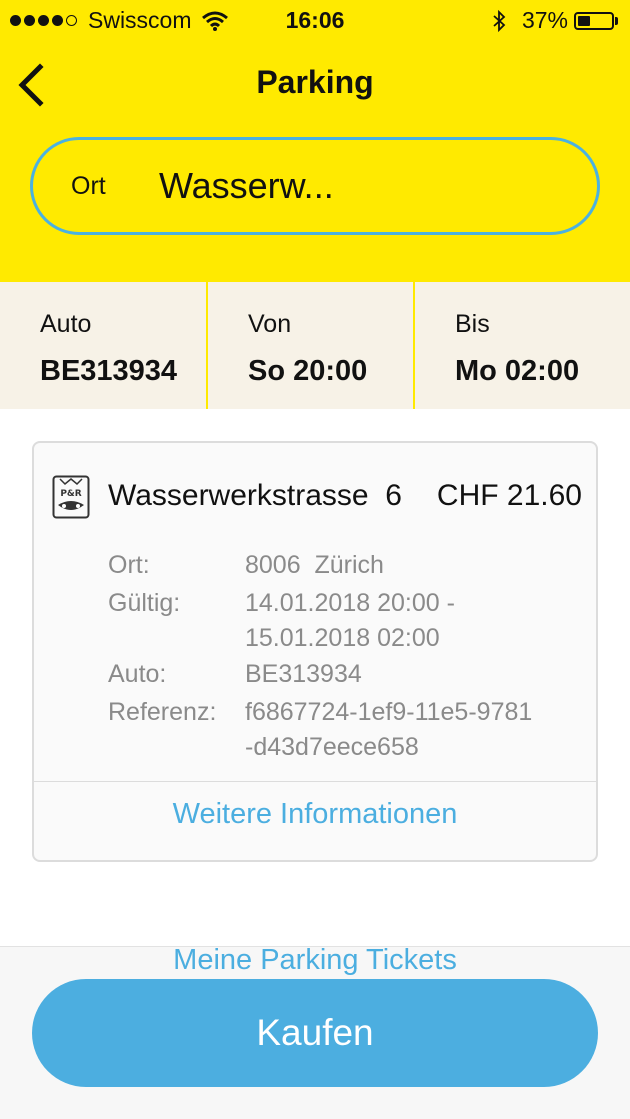 This screenshot has width=630, height=1119. Describe the element at coordinates (66, 324) in the screenshot. I see `auto-label: Auto` at that location.